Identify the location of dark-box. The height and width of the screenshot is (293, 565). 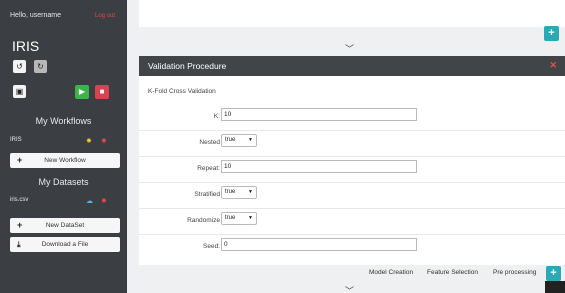
(555, 287).